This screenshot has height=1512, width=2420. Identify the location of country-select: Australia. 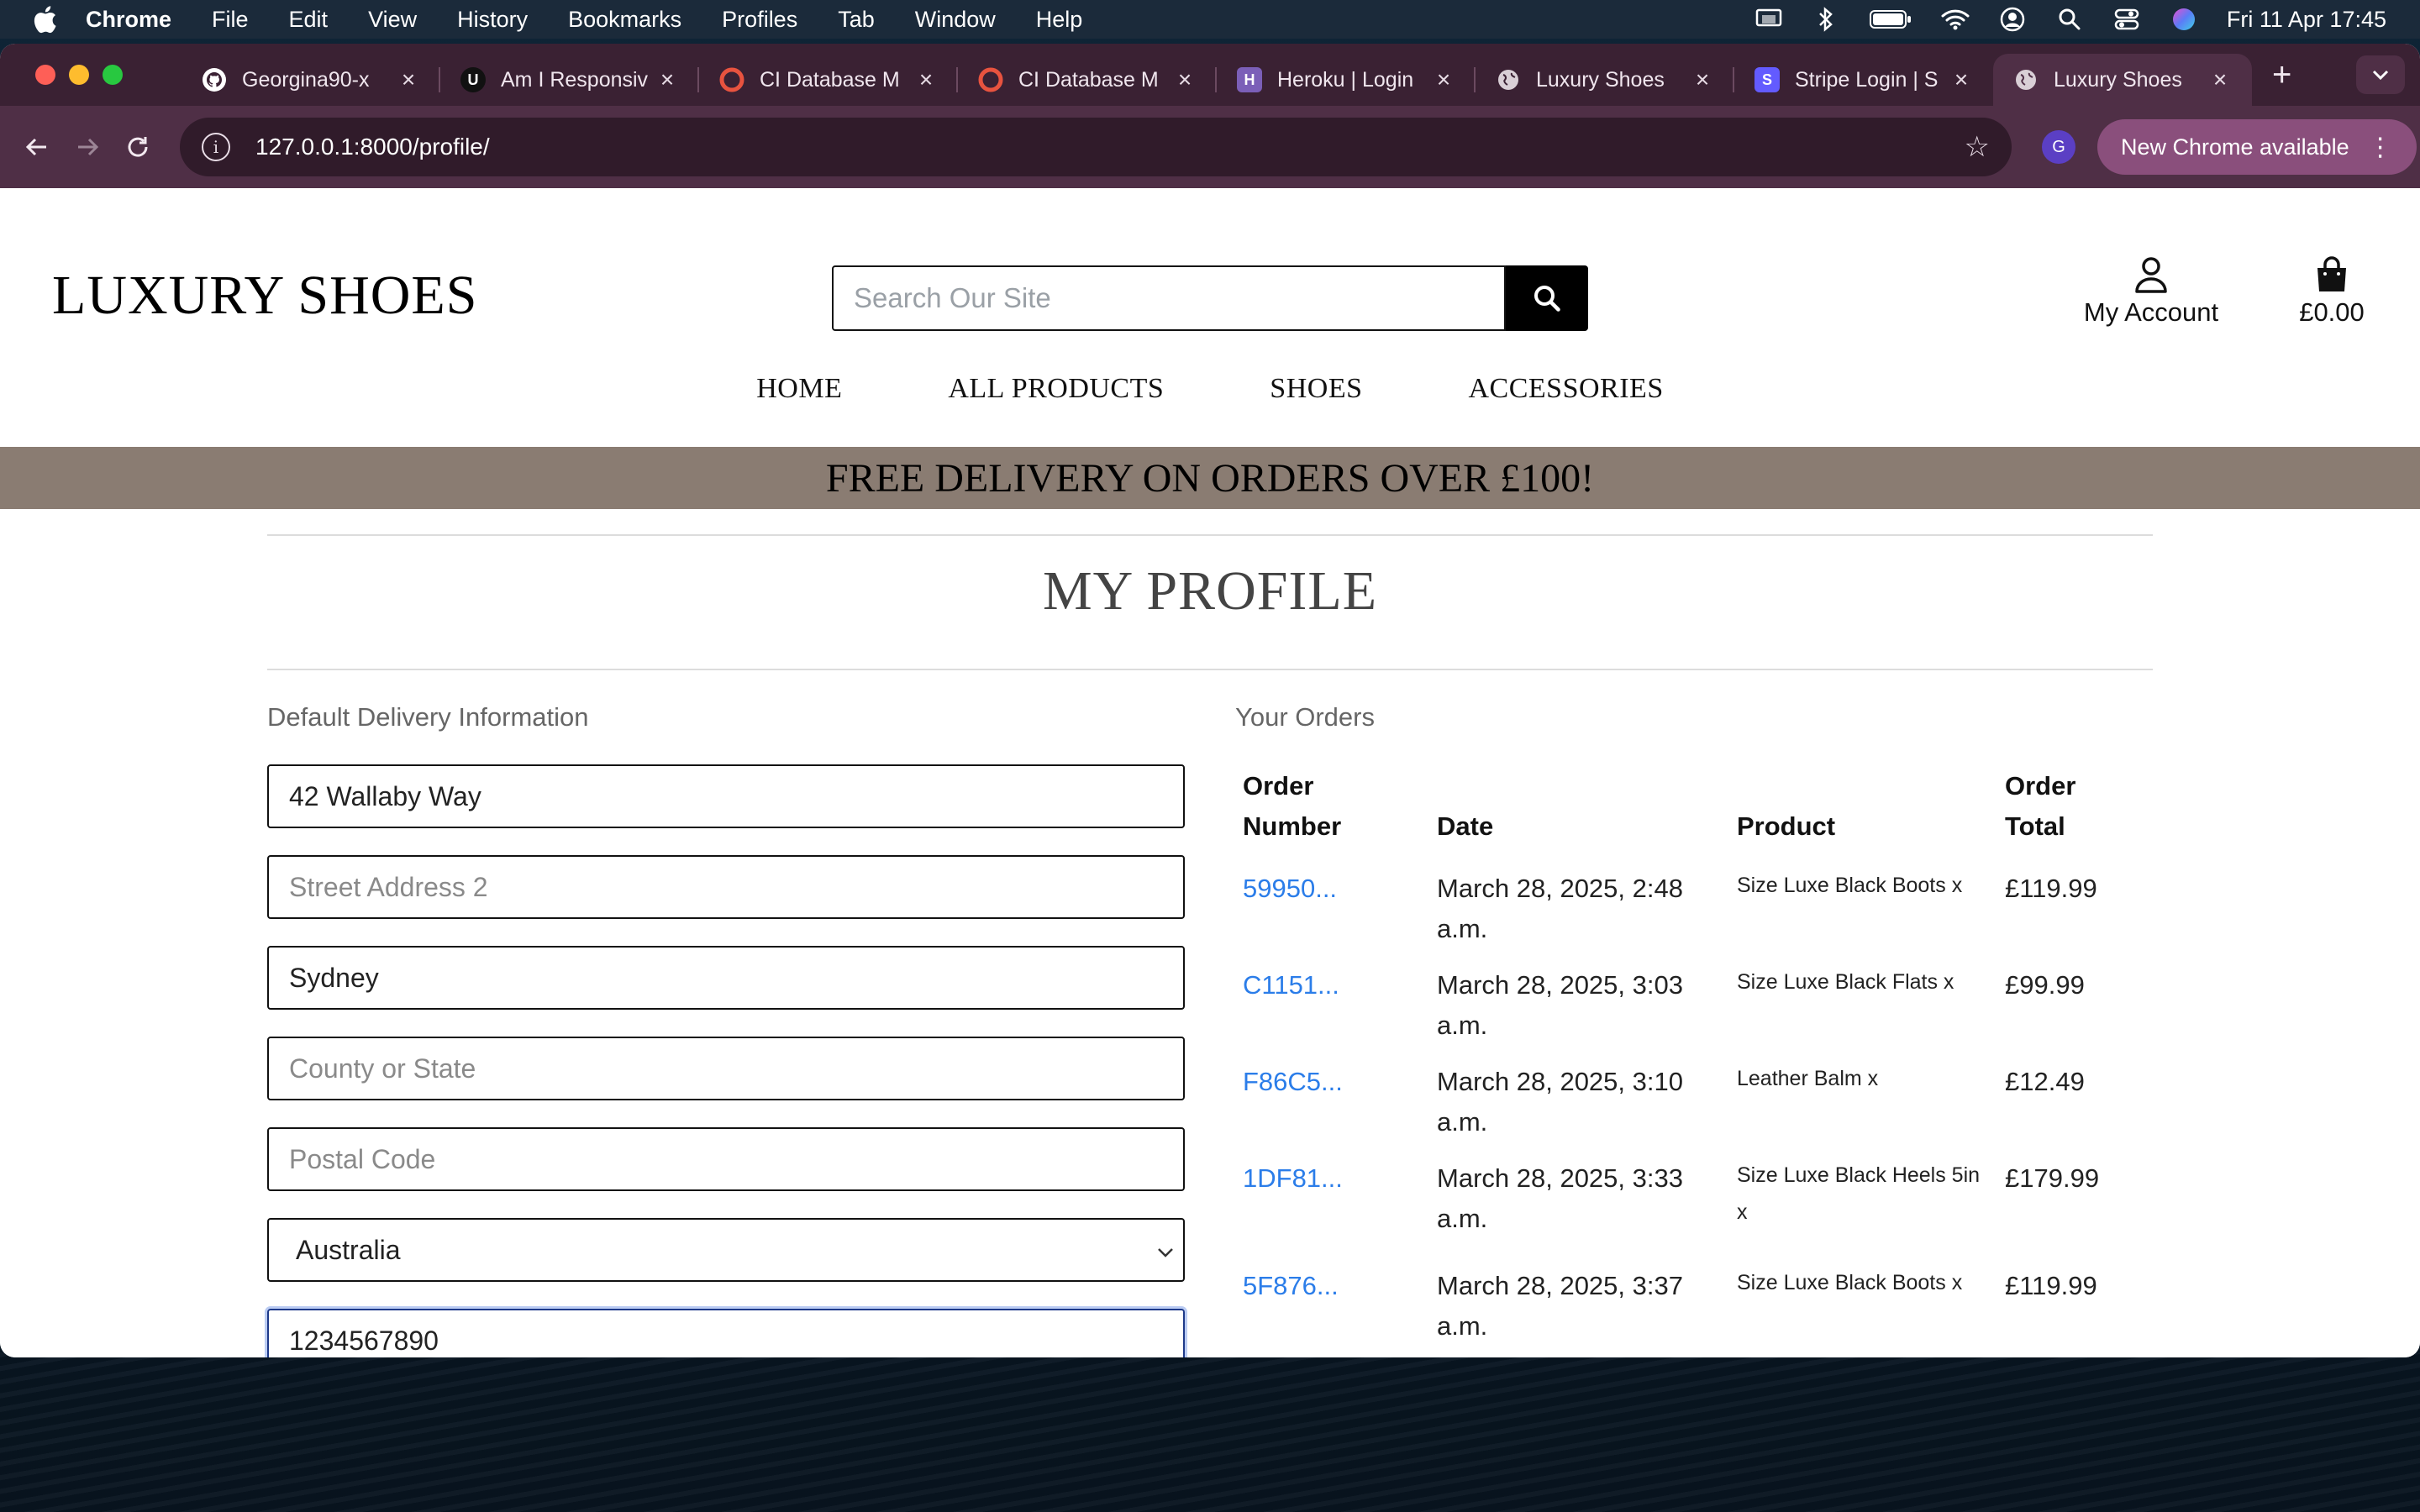
(726, 1250).